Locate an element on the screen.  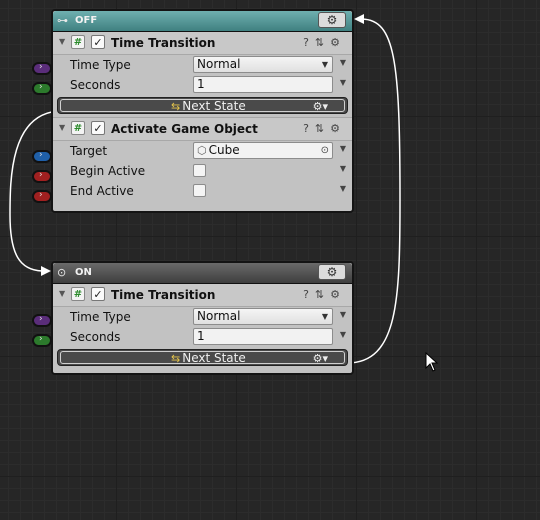
on-to-off-wire is located at coordinates (373, 191).